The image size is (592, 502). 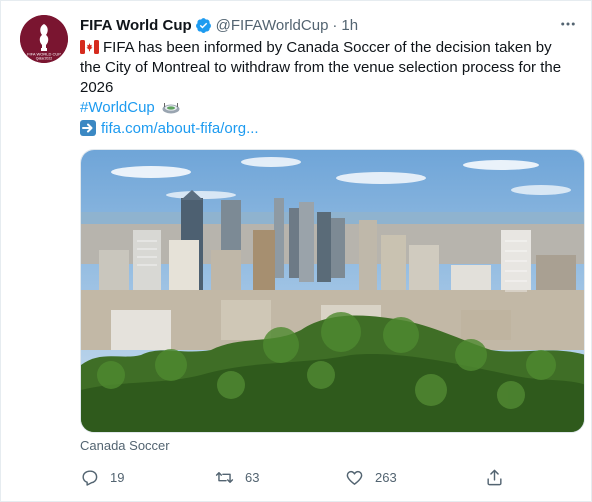 I want to click on like-count: 263, so click(x=386, y=477).